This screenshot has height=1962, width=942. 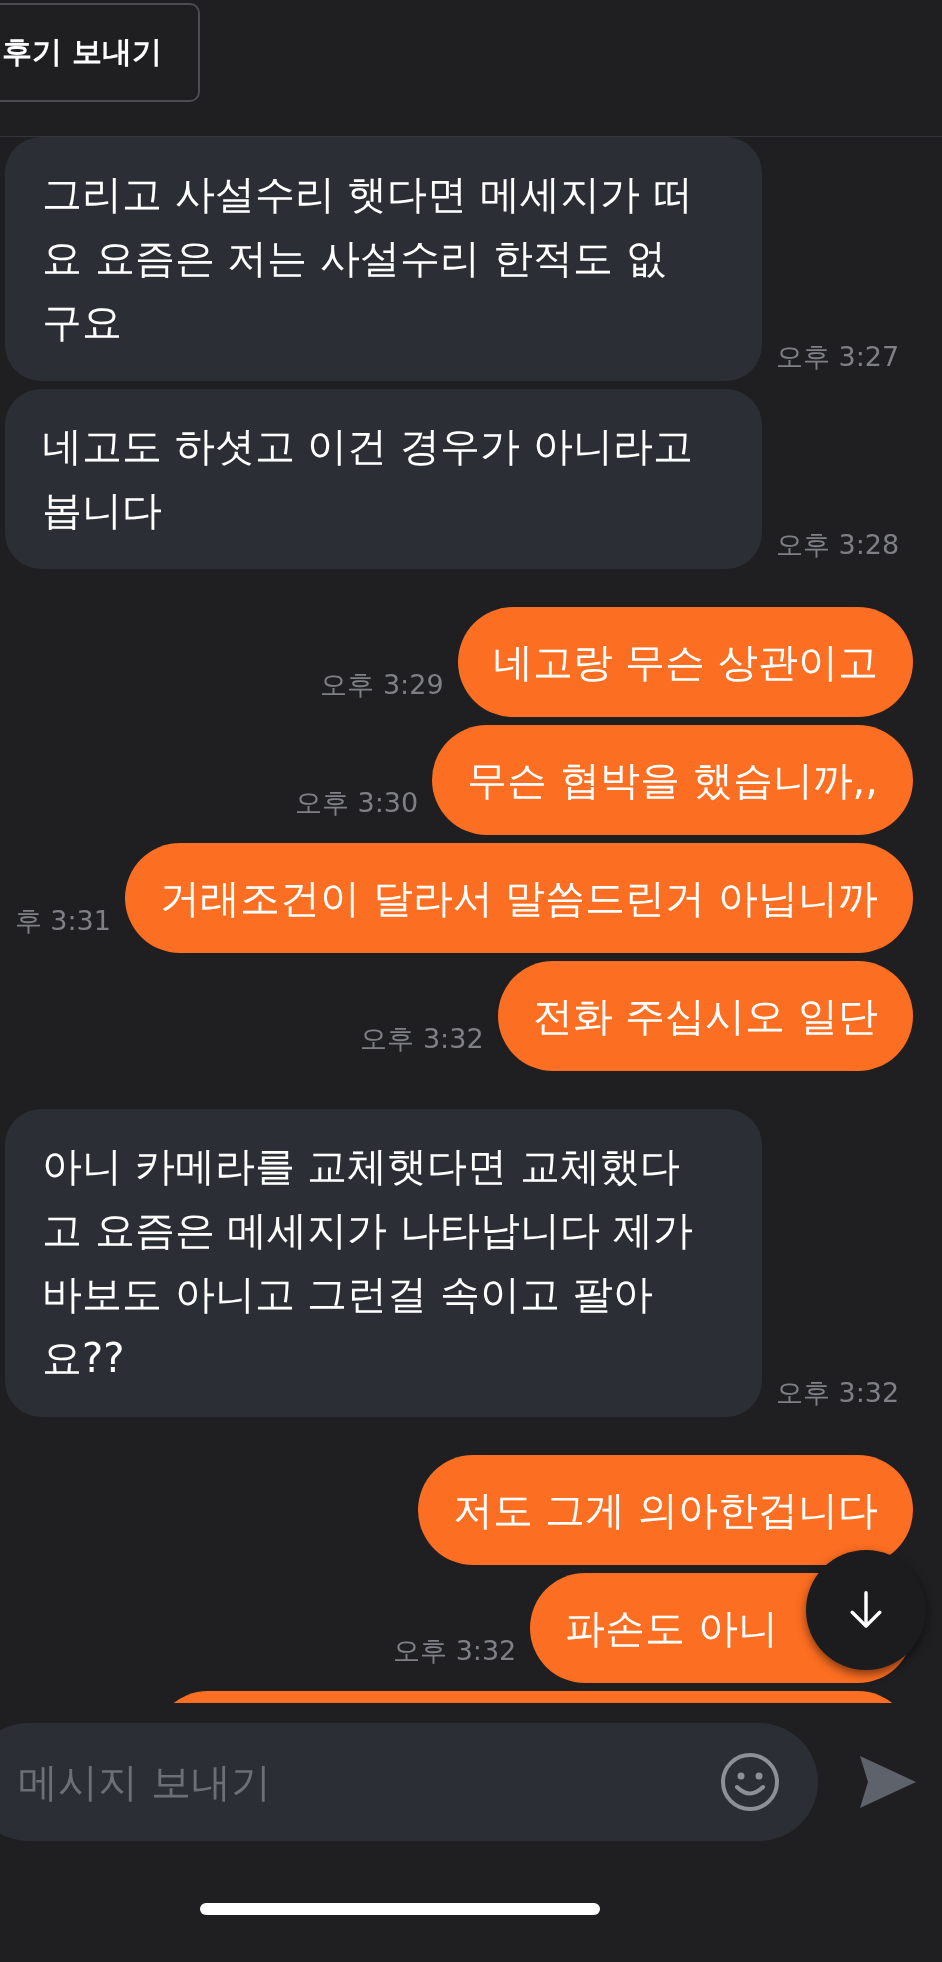 What do you see at coordinates (866, 1610) in the screenshot?
I see `scroll-down-button` at bounding box center [866, 1610].